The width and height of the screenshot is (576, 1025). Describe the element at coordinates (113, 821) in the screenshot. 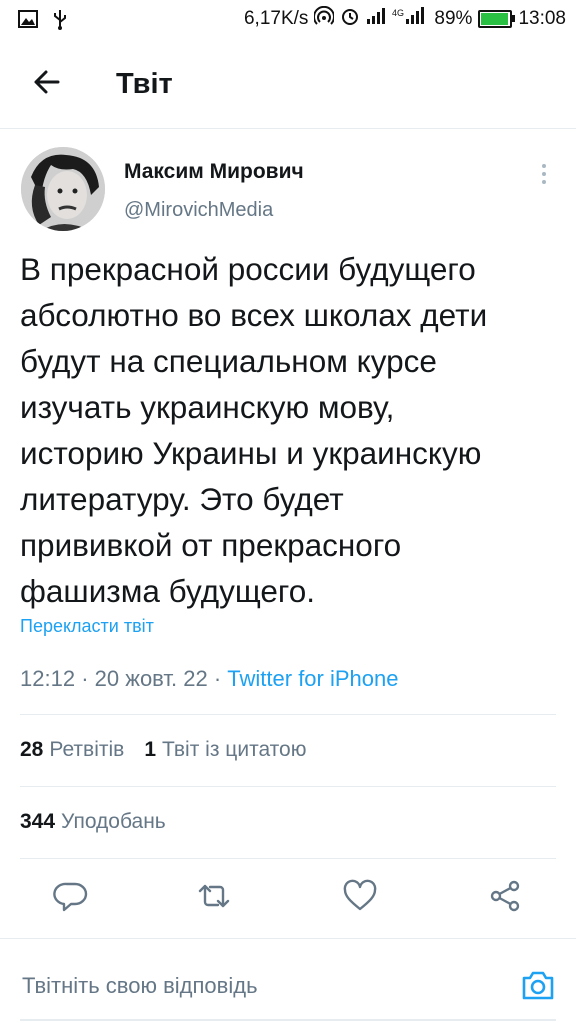

I see `likes-label: Уподобань` at that location.